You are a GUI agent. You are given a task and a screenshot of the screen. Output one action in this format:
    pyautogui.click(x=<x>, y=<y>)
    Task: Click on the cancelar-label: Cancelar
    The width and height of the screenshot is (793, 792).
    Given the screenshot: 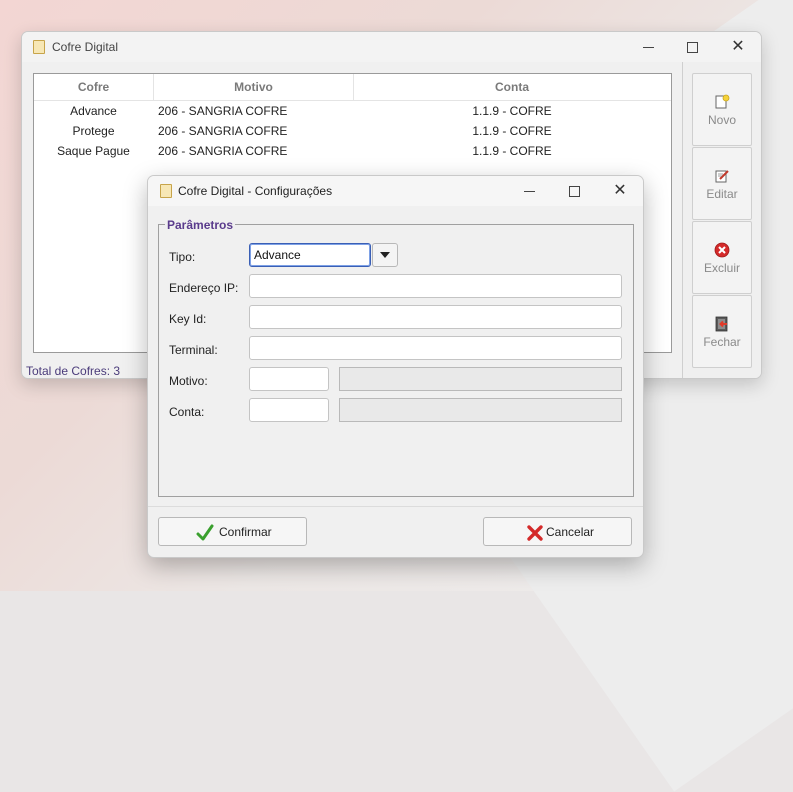 What is the action you would take?
    pyautogui.click(x=570, y=532)
    